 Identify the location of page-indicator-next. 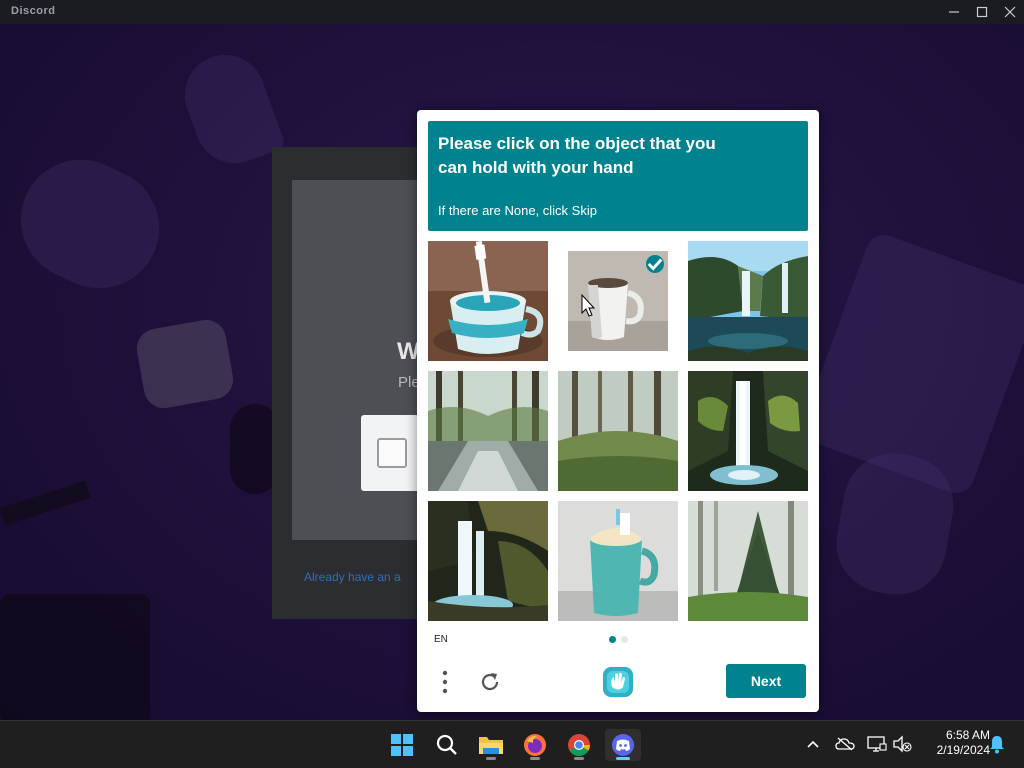
(624, 639).